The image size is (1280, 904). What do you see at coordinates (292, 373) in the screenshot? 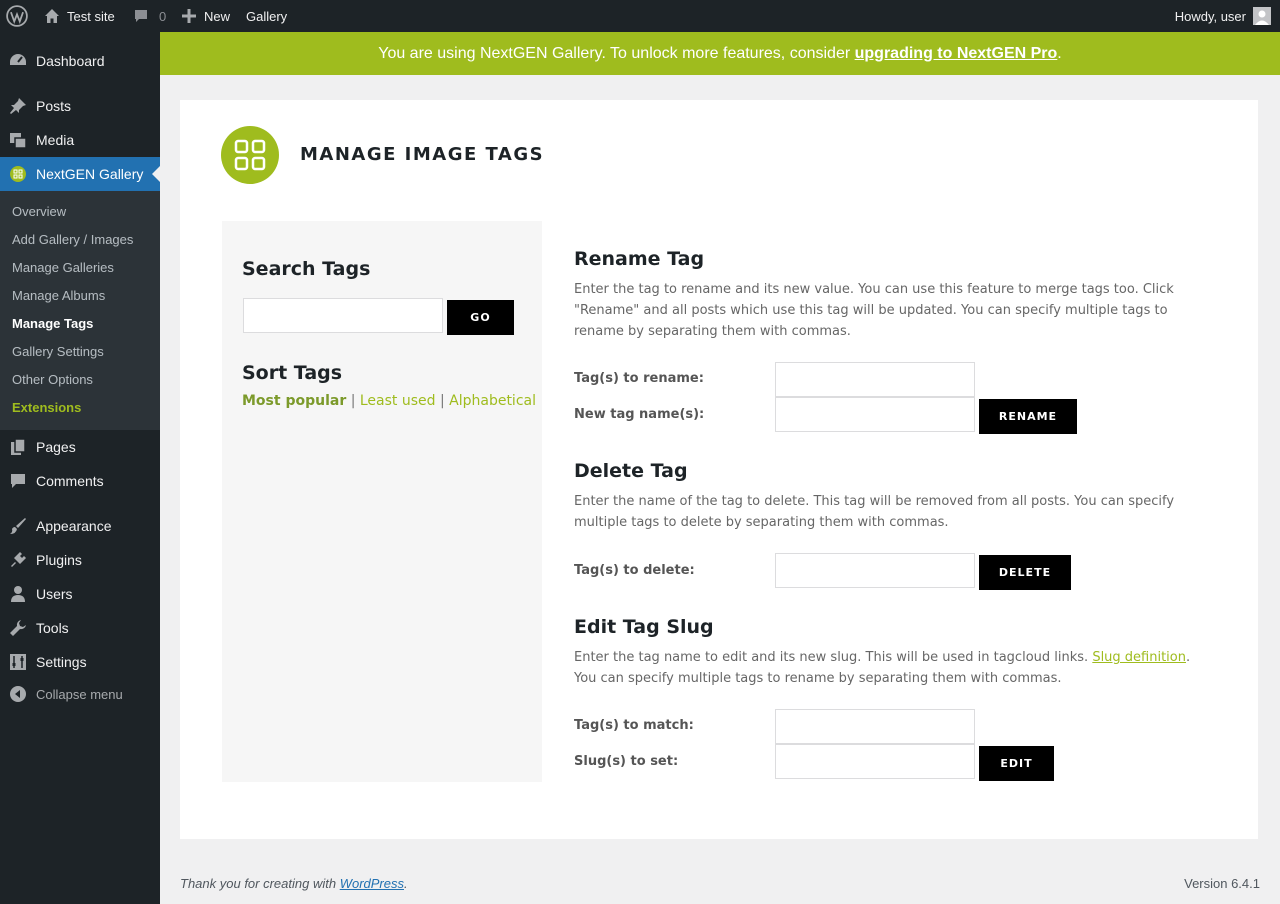
I see `sort-tags-heading: Sort Tags` at bounding box center [292, 373].